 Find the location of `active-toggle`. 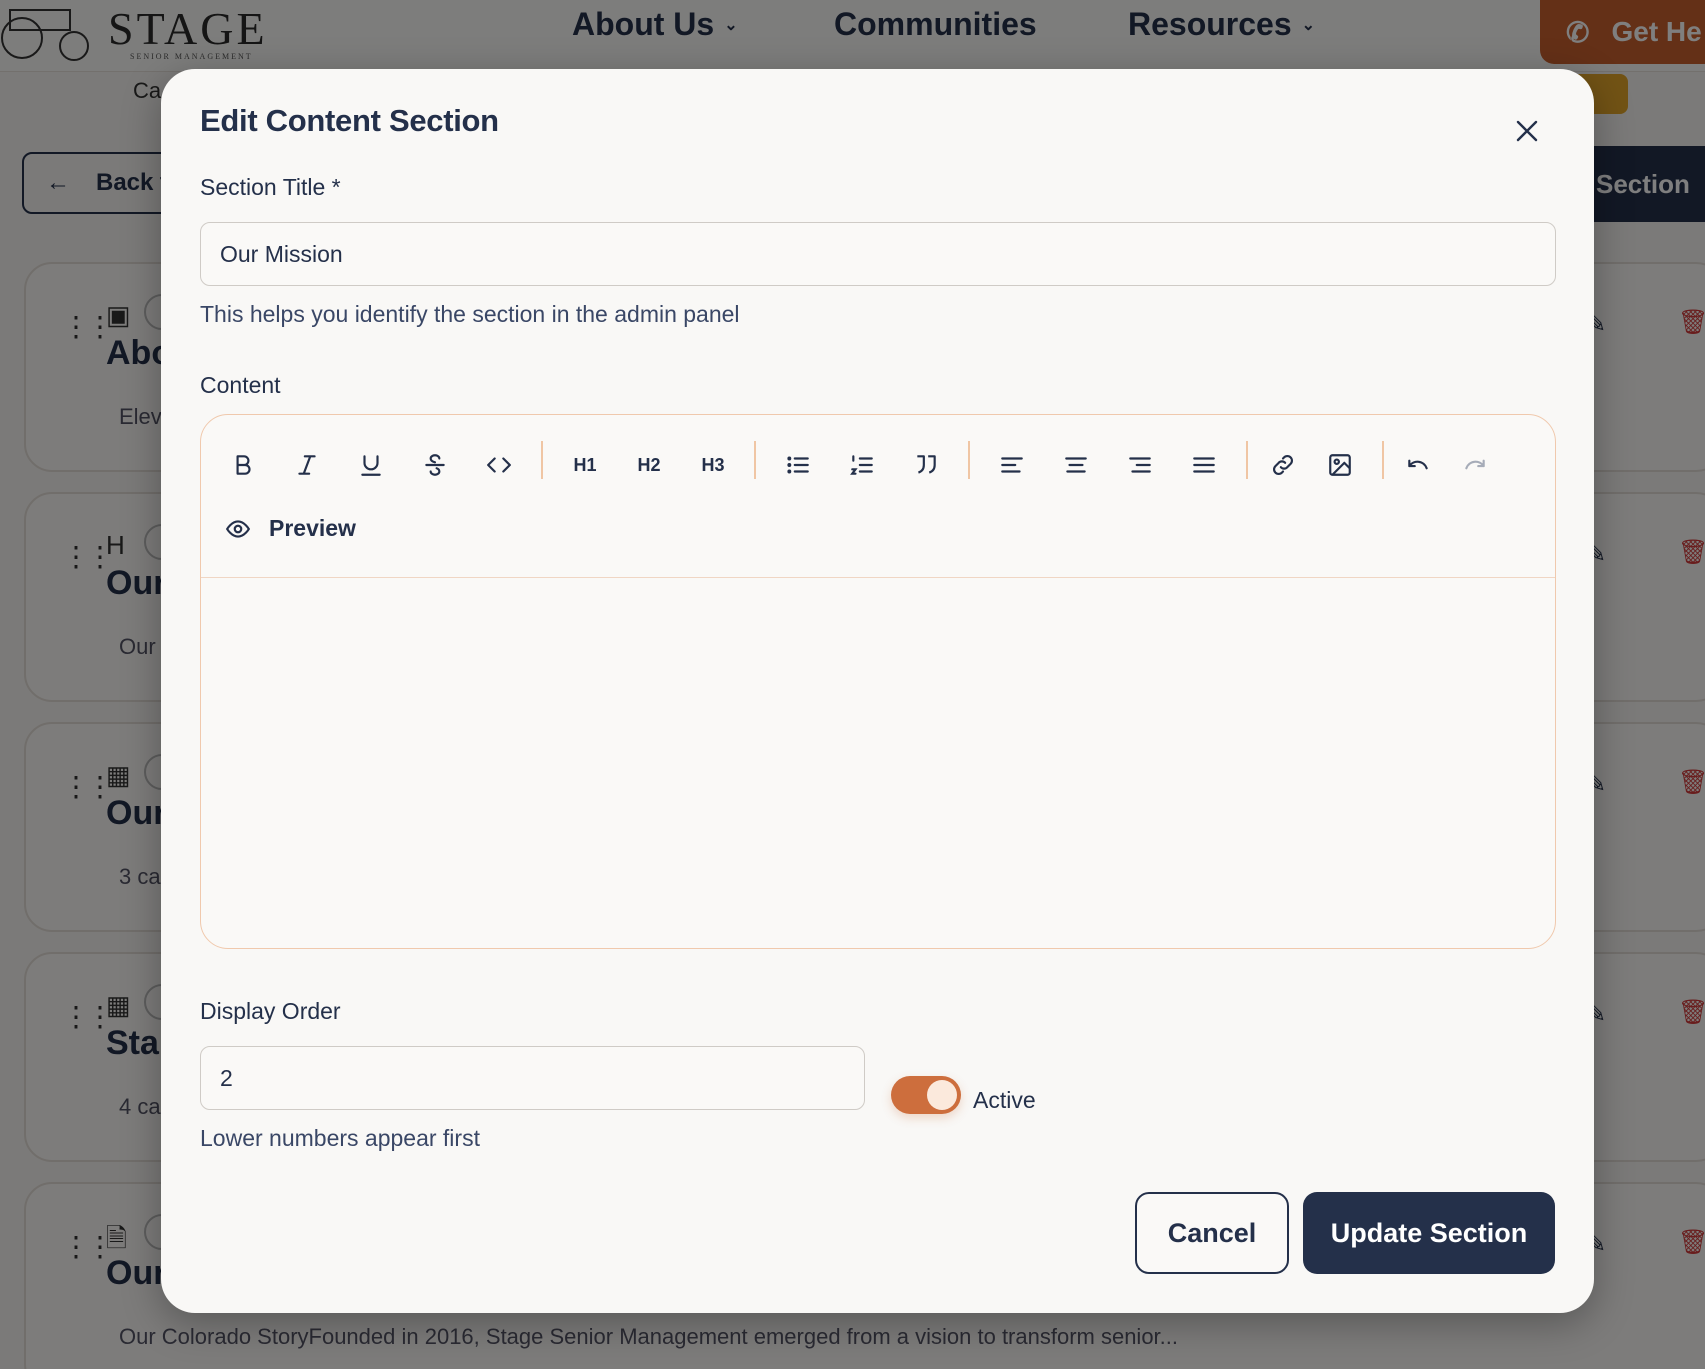

active-toggle is located at coordinates (926, 1095).